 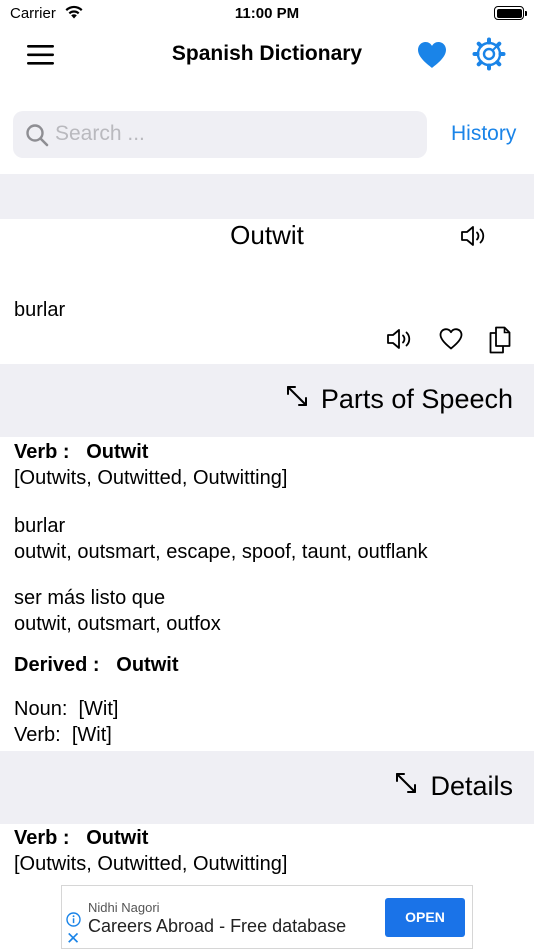 I want to click on gear-icon, so click(x=489, y=54).